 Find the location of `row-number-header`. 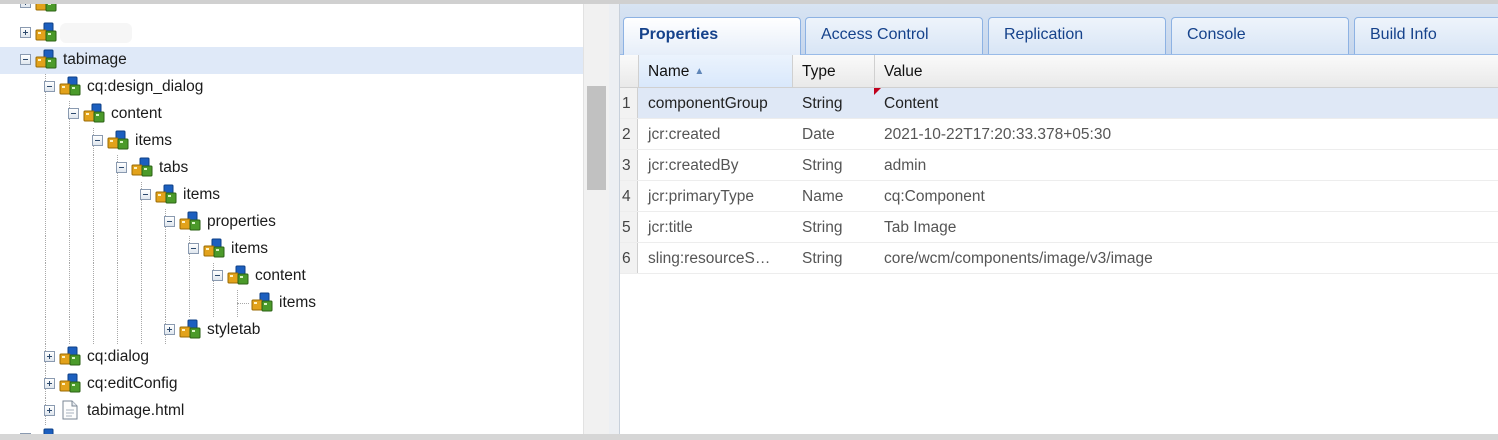

row-number-header is located at coordinates (629, 71).